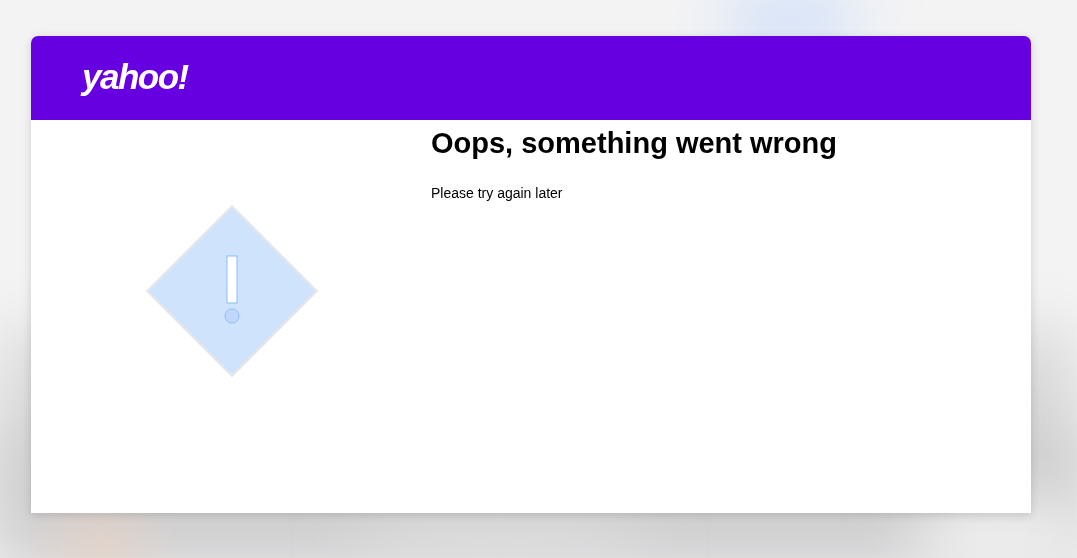 This screenshot has width=1077, height=558. I want to click on error-title: Oops, something went wrong, so click(634, 143).